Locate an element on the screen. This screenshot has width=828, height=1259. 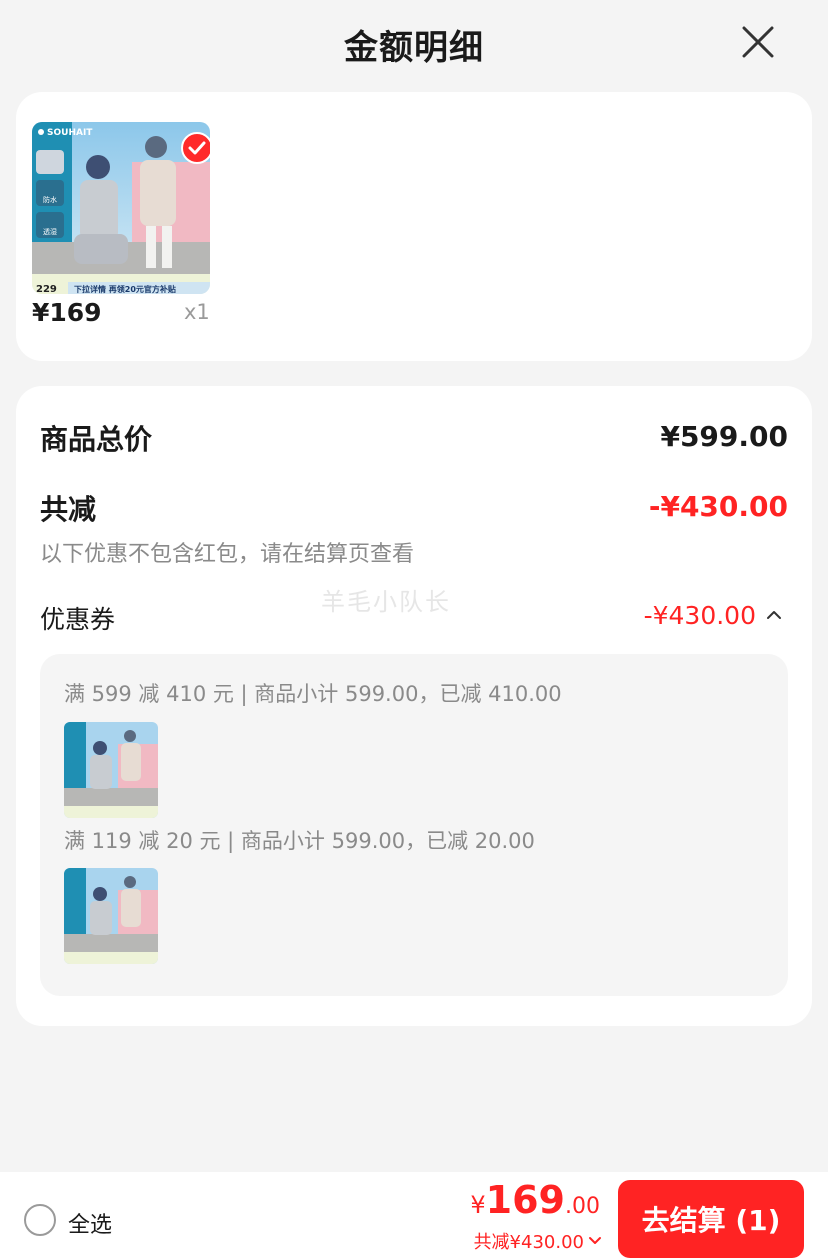
discount-value: -¥430.00 is located at coordinates (718, 506).